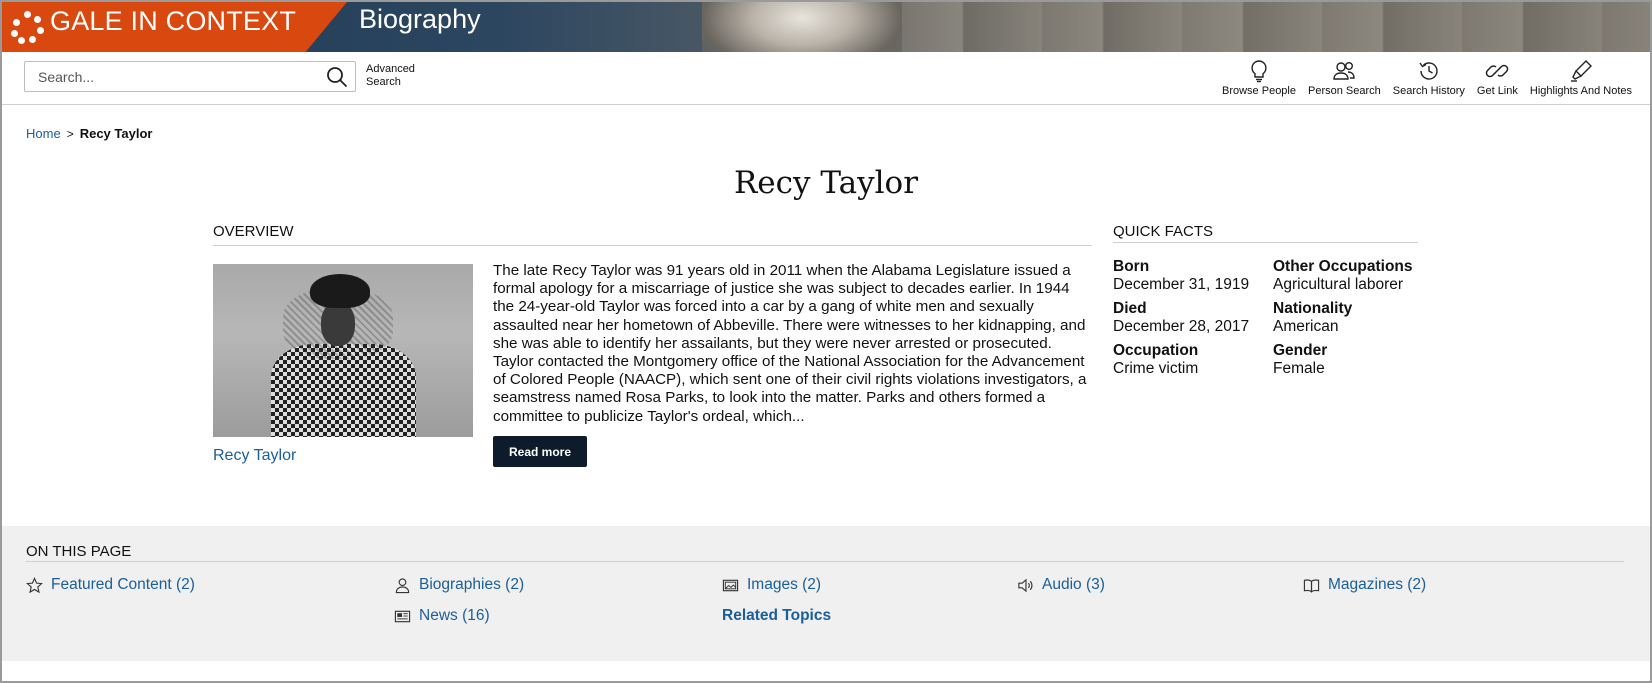 This screenshot has width=1652, height=683. I want to click on highlights-notes-button: Highlights And Notes, so click(1581, 77).